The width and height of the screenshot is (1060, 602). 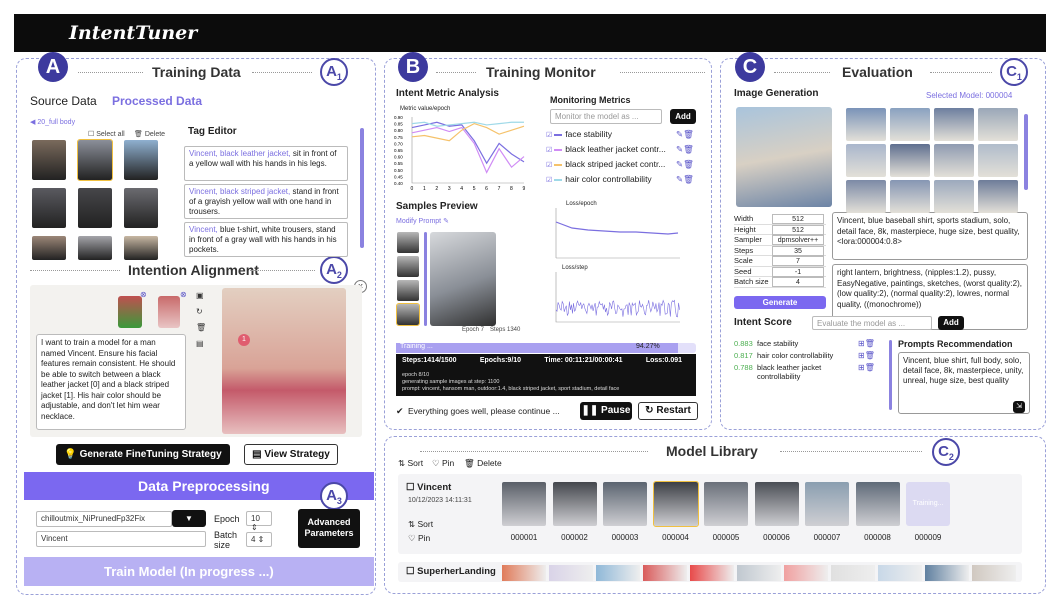 What do you see at coordinates (425, 279) in the screenshot?
I see `samples-scrollbar` at bounding box center [425, 279].